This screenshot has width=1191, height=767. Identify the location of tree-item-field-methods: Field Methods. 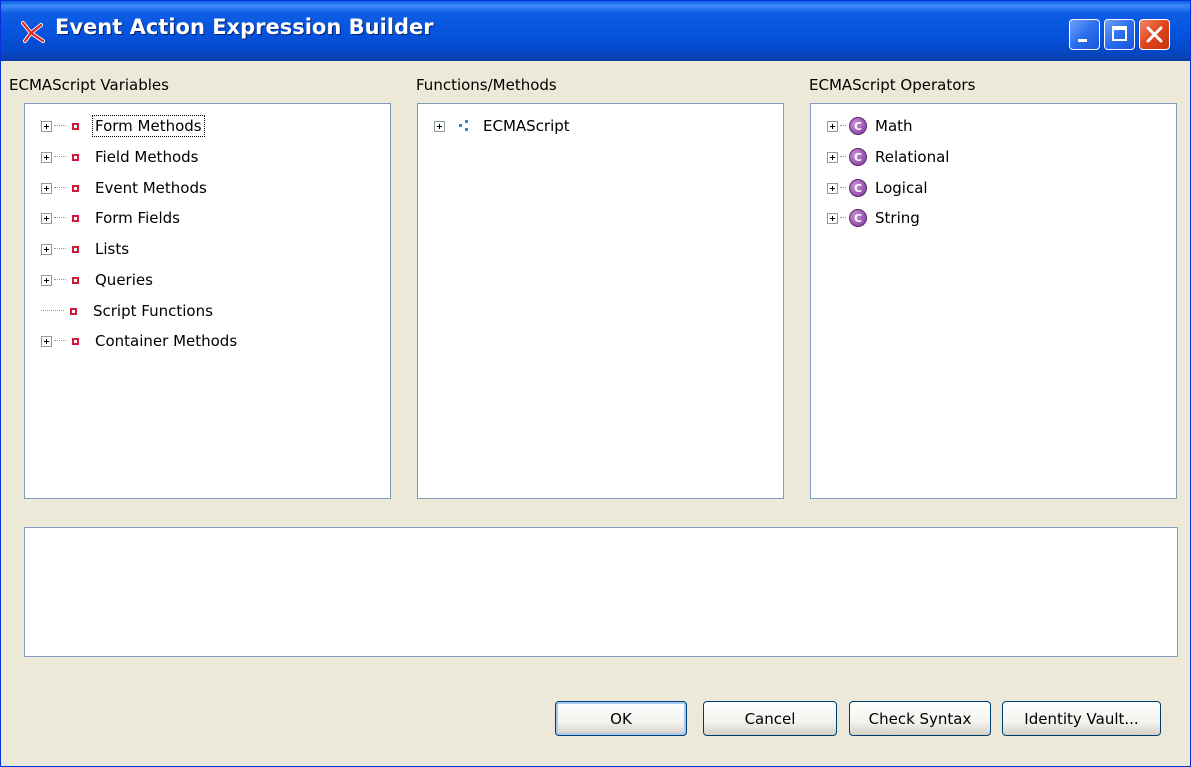
(120, 157).